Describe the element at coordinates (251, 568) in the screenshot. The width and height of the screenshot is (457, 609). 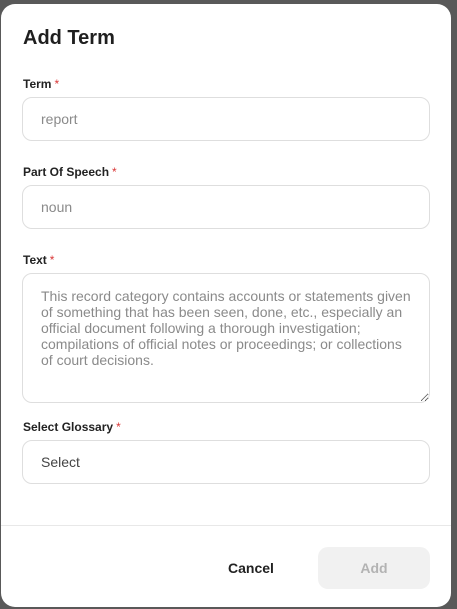
I see `cancel-button: Cancel` at that location.